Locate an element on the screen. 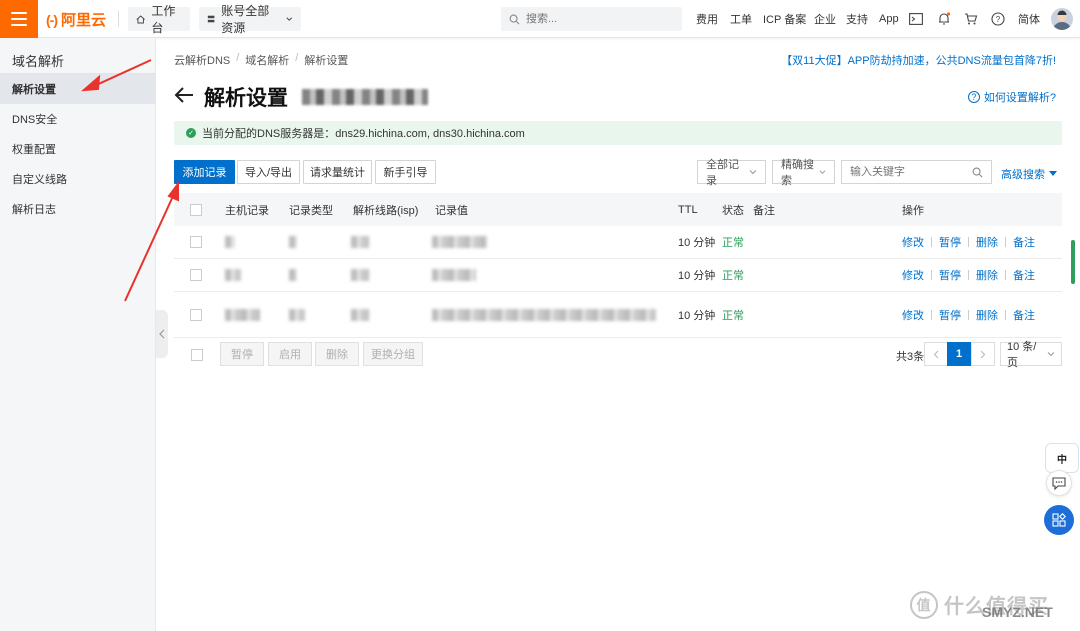  record-filter-select: 全部记录 is located at coordinates (731, 173).